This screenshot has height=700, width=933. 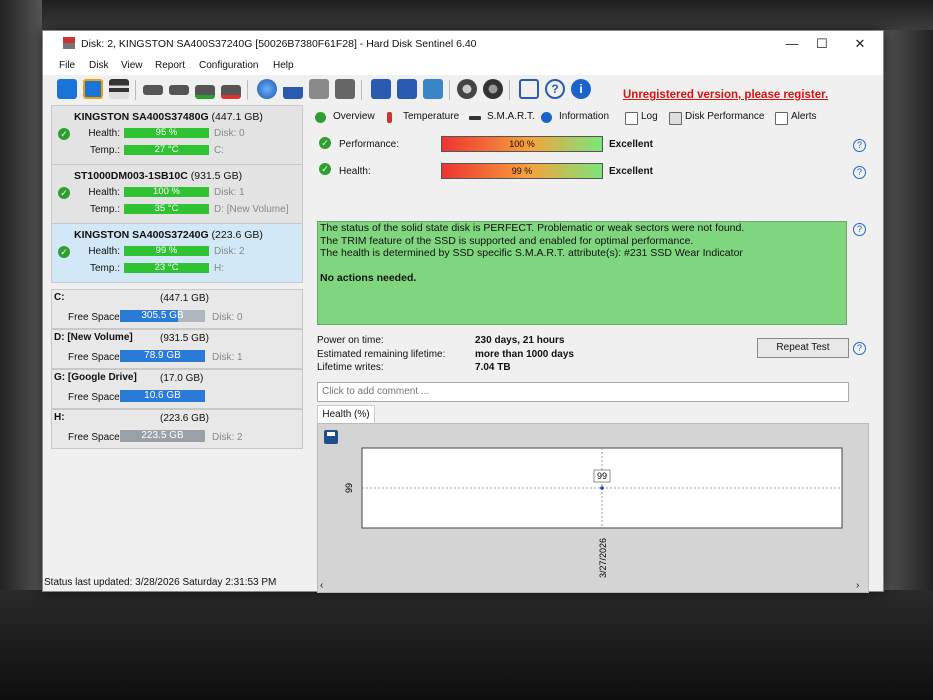 I want to click on repeat-test-button: Repeat Test, so click(x=803, y=348).